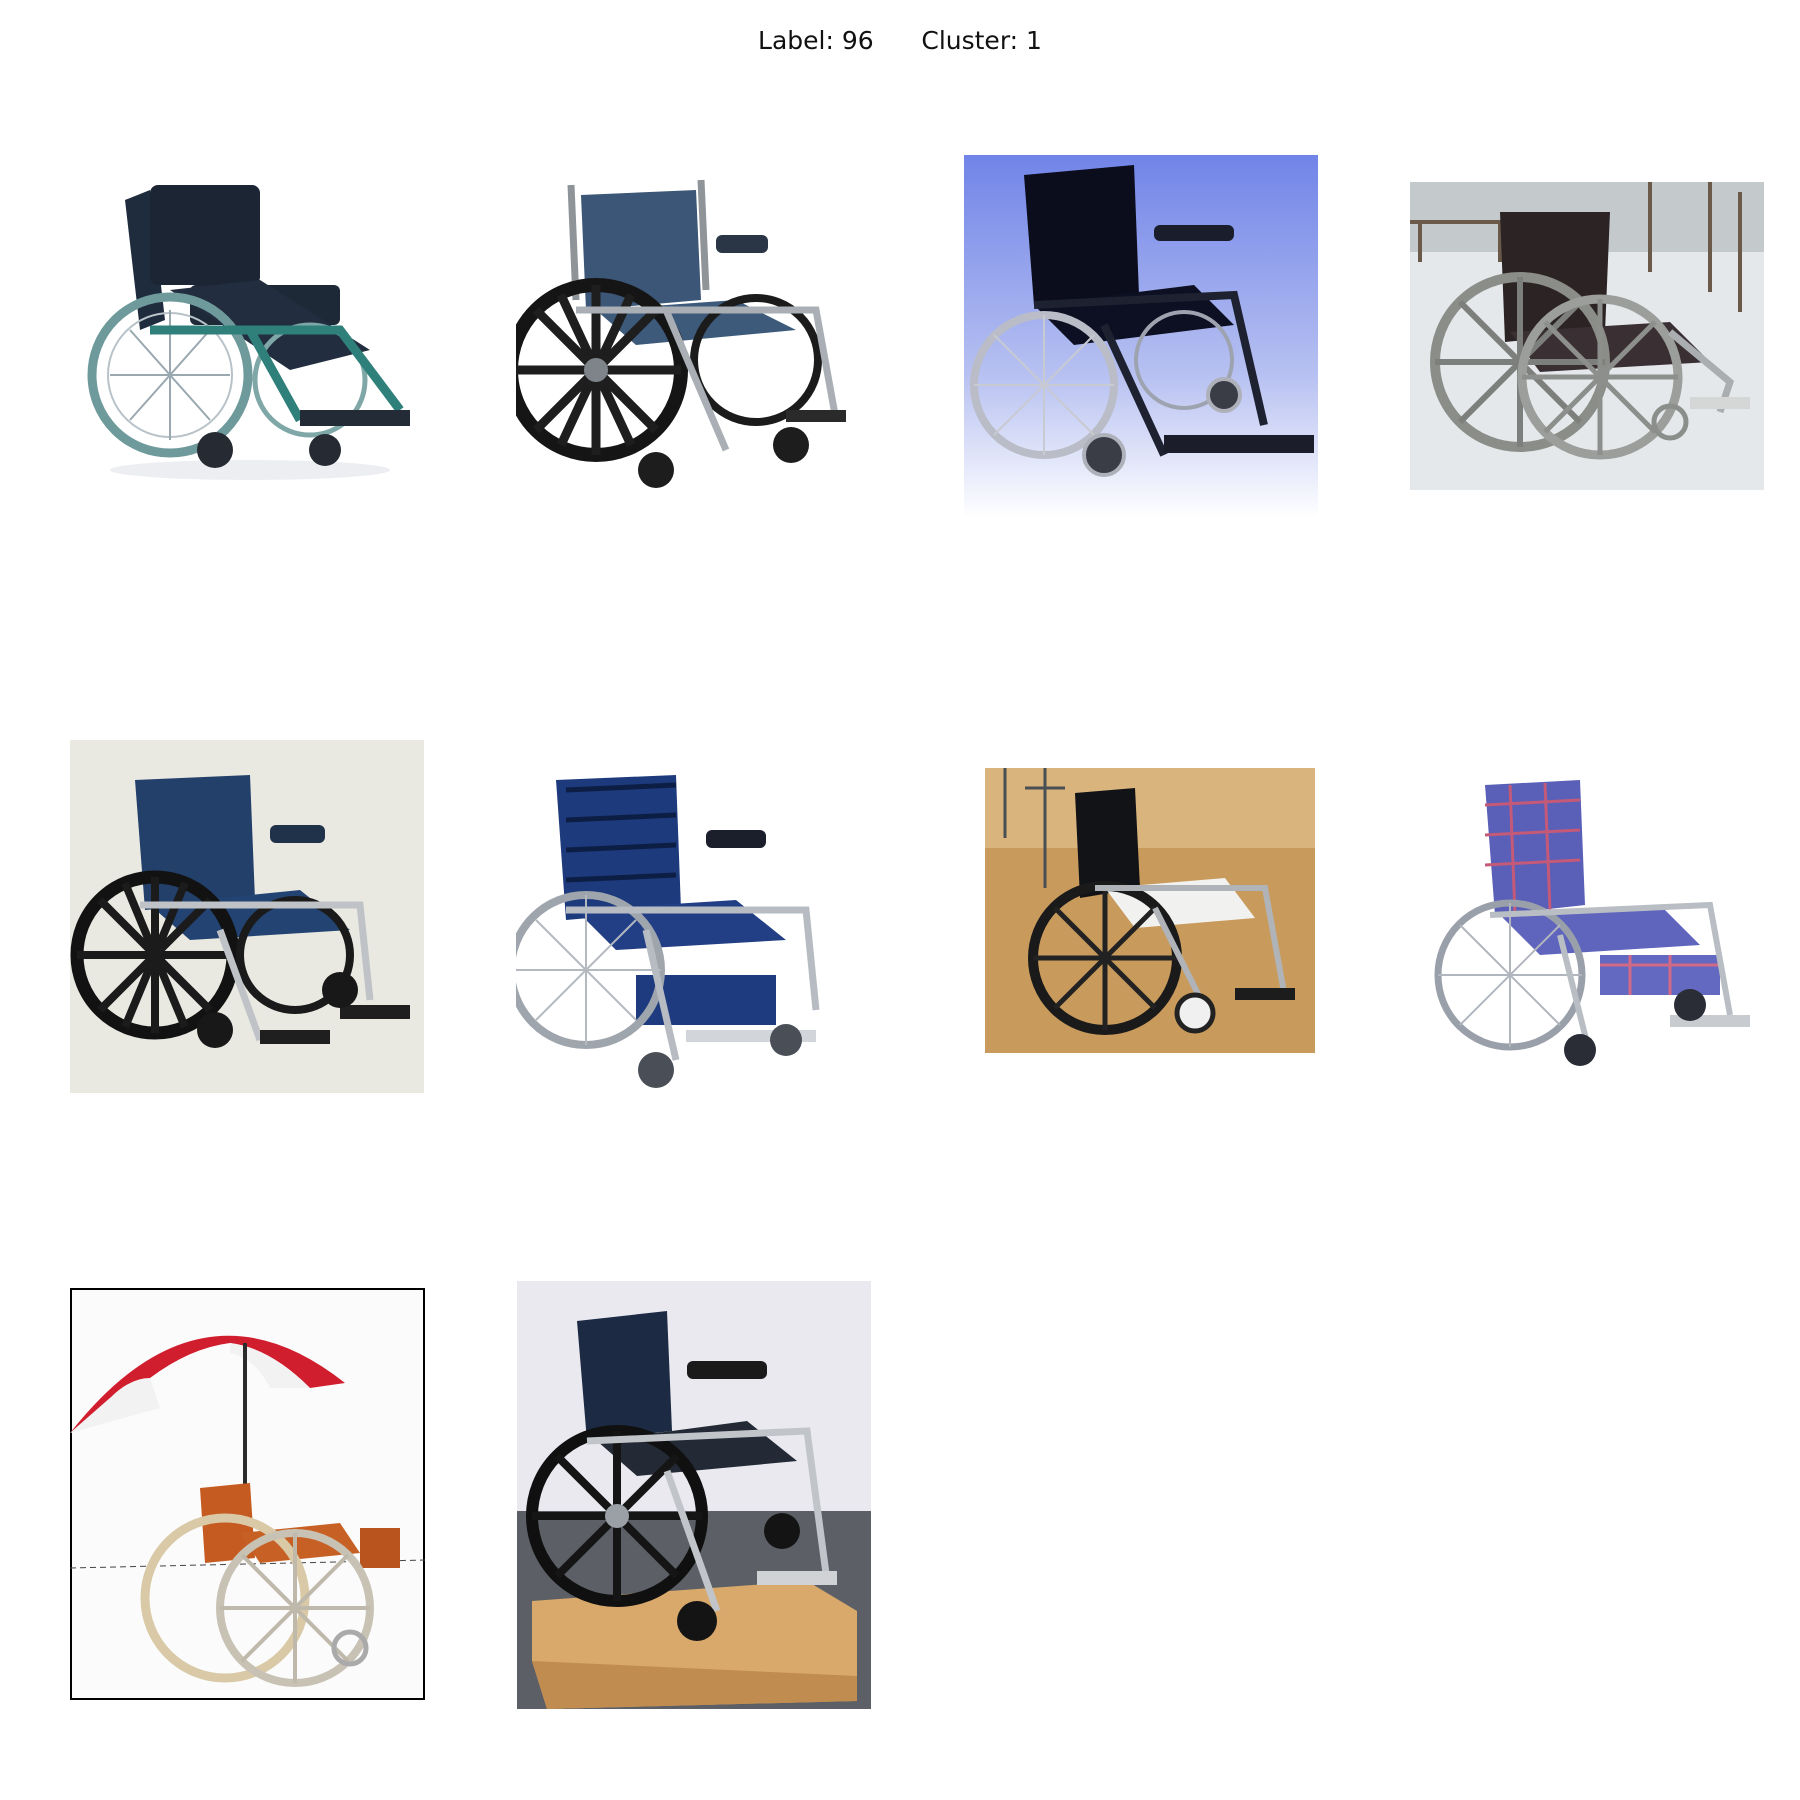 This screenshot has height=1800, width=1800. What do you see at coordinates (900, 40) in the screenshot?
I see `figure-title: Label: 96 Cluster: 1` at bounding box center [900, 40].